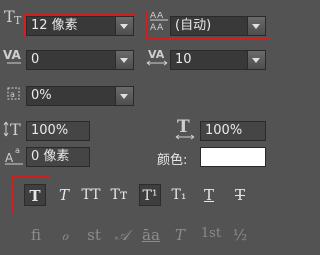 The width and height of the screenshot is (320, 255). I want to click on titling-alternates-button: T, so click(180, 235).